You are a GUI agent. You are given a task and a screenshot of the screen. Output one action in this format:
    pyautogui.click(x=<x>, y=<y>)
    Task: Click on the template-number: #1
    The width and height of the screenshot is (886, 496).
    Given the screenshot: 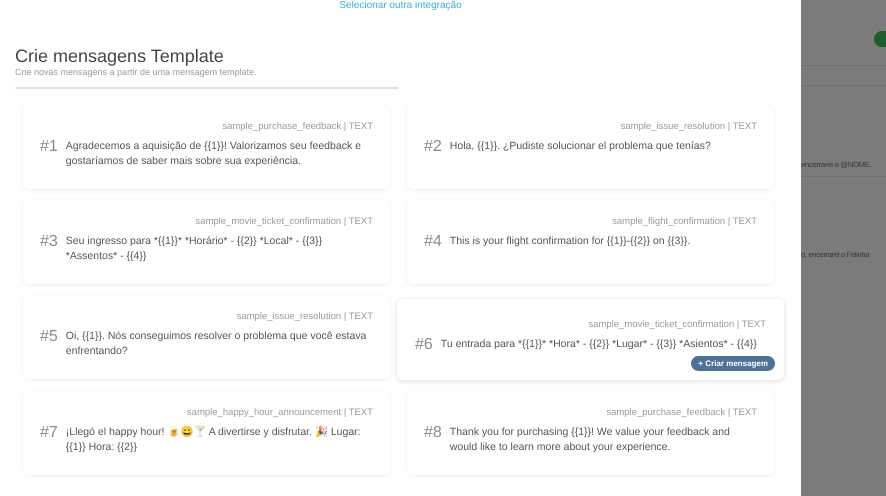 What is the action you would take?
    pyautogui.click(x=49, y=147)
    